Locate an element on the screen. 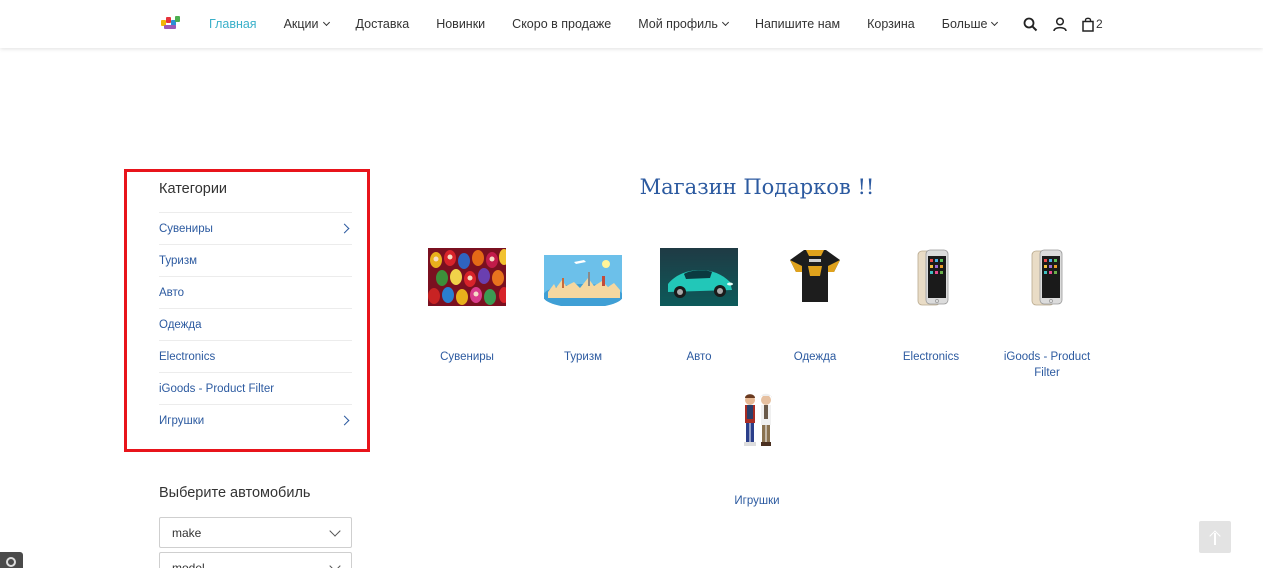 The height and width of the screenshot is (568, 1263). sports-car-image is located at coordinates (699, 277).